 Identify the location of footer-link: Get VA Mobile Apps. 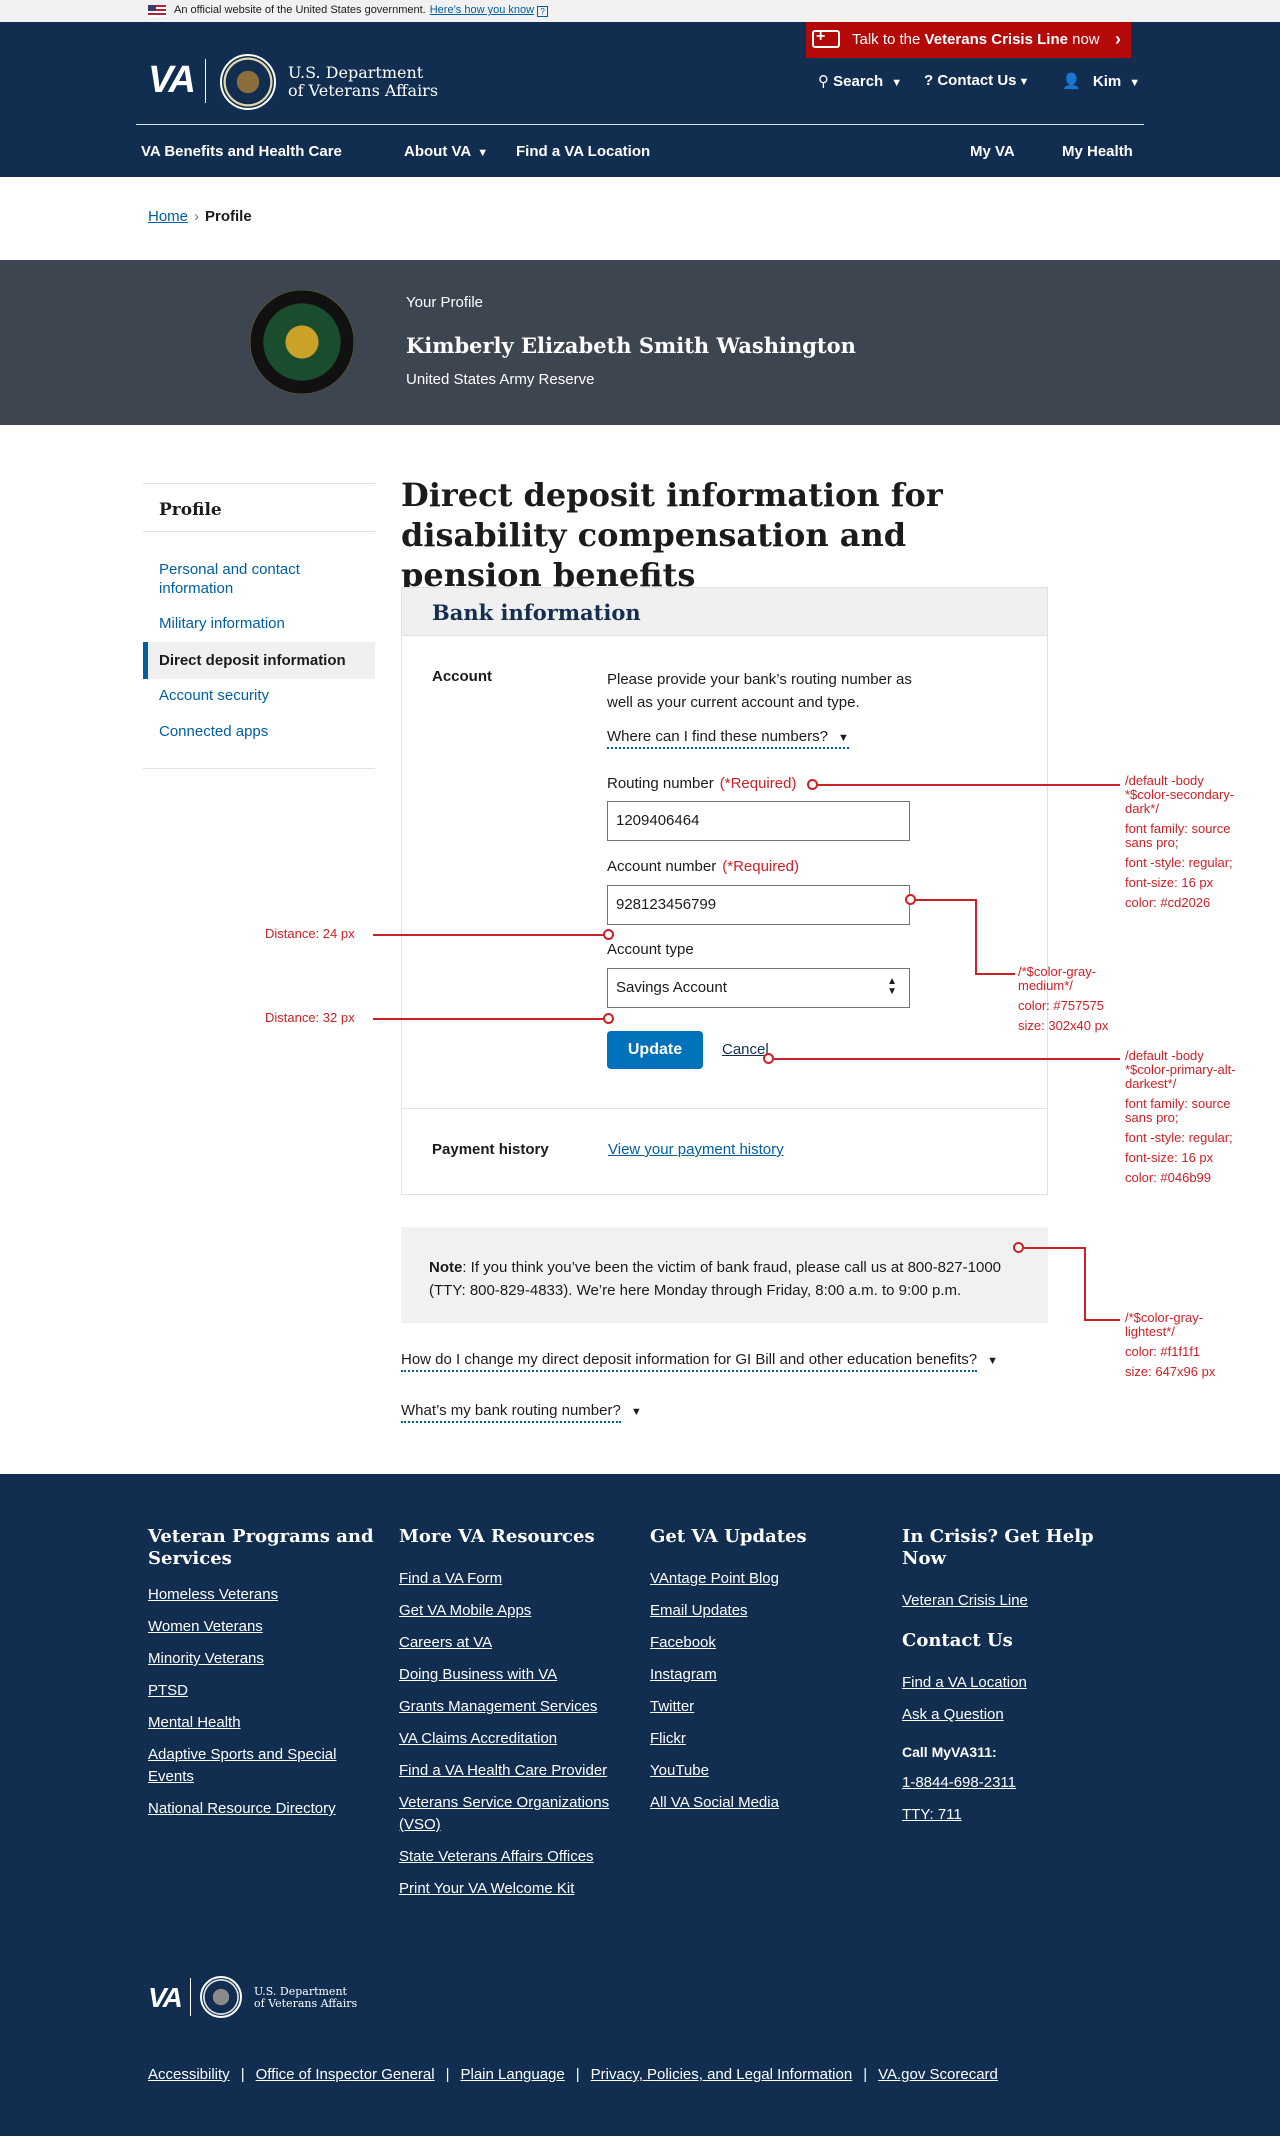
(514, 1611).